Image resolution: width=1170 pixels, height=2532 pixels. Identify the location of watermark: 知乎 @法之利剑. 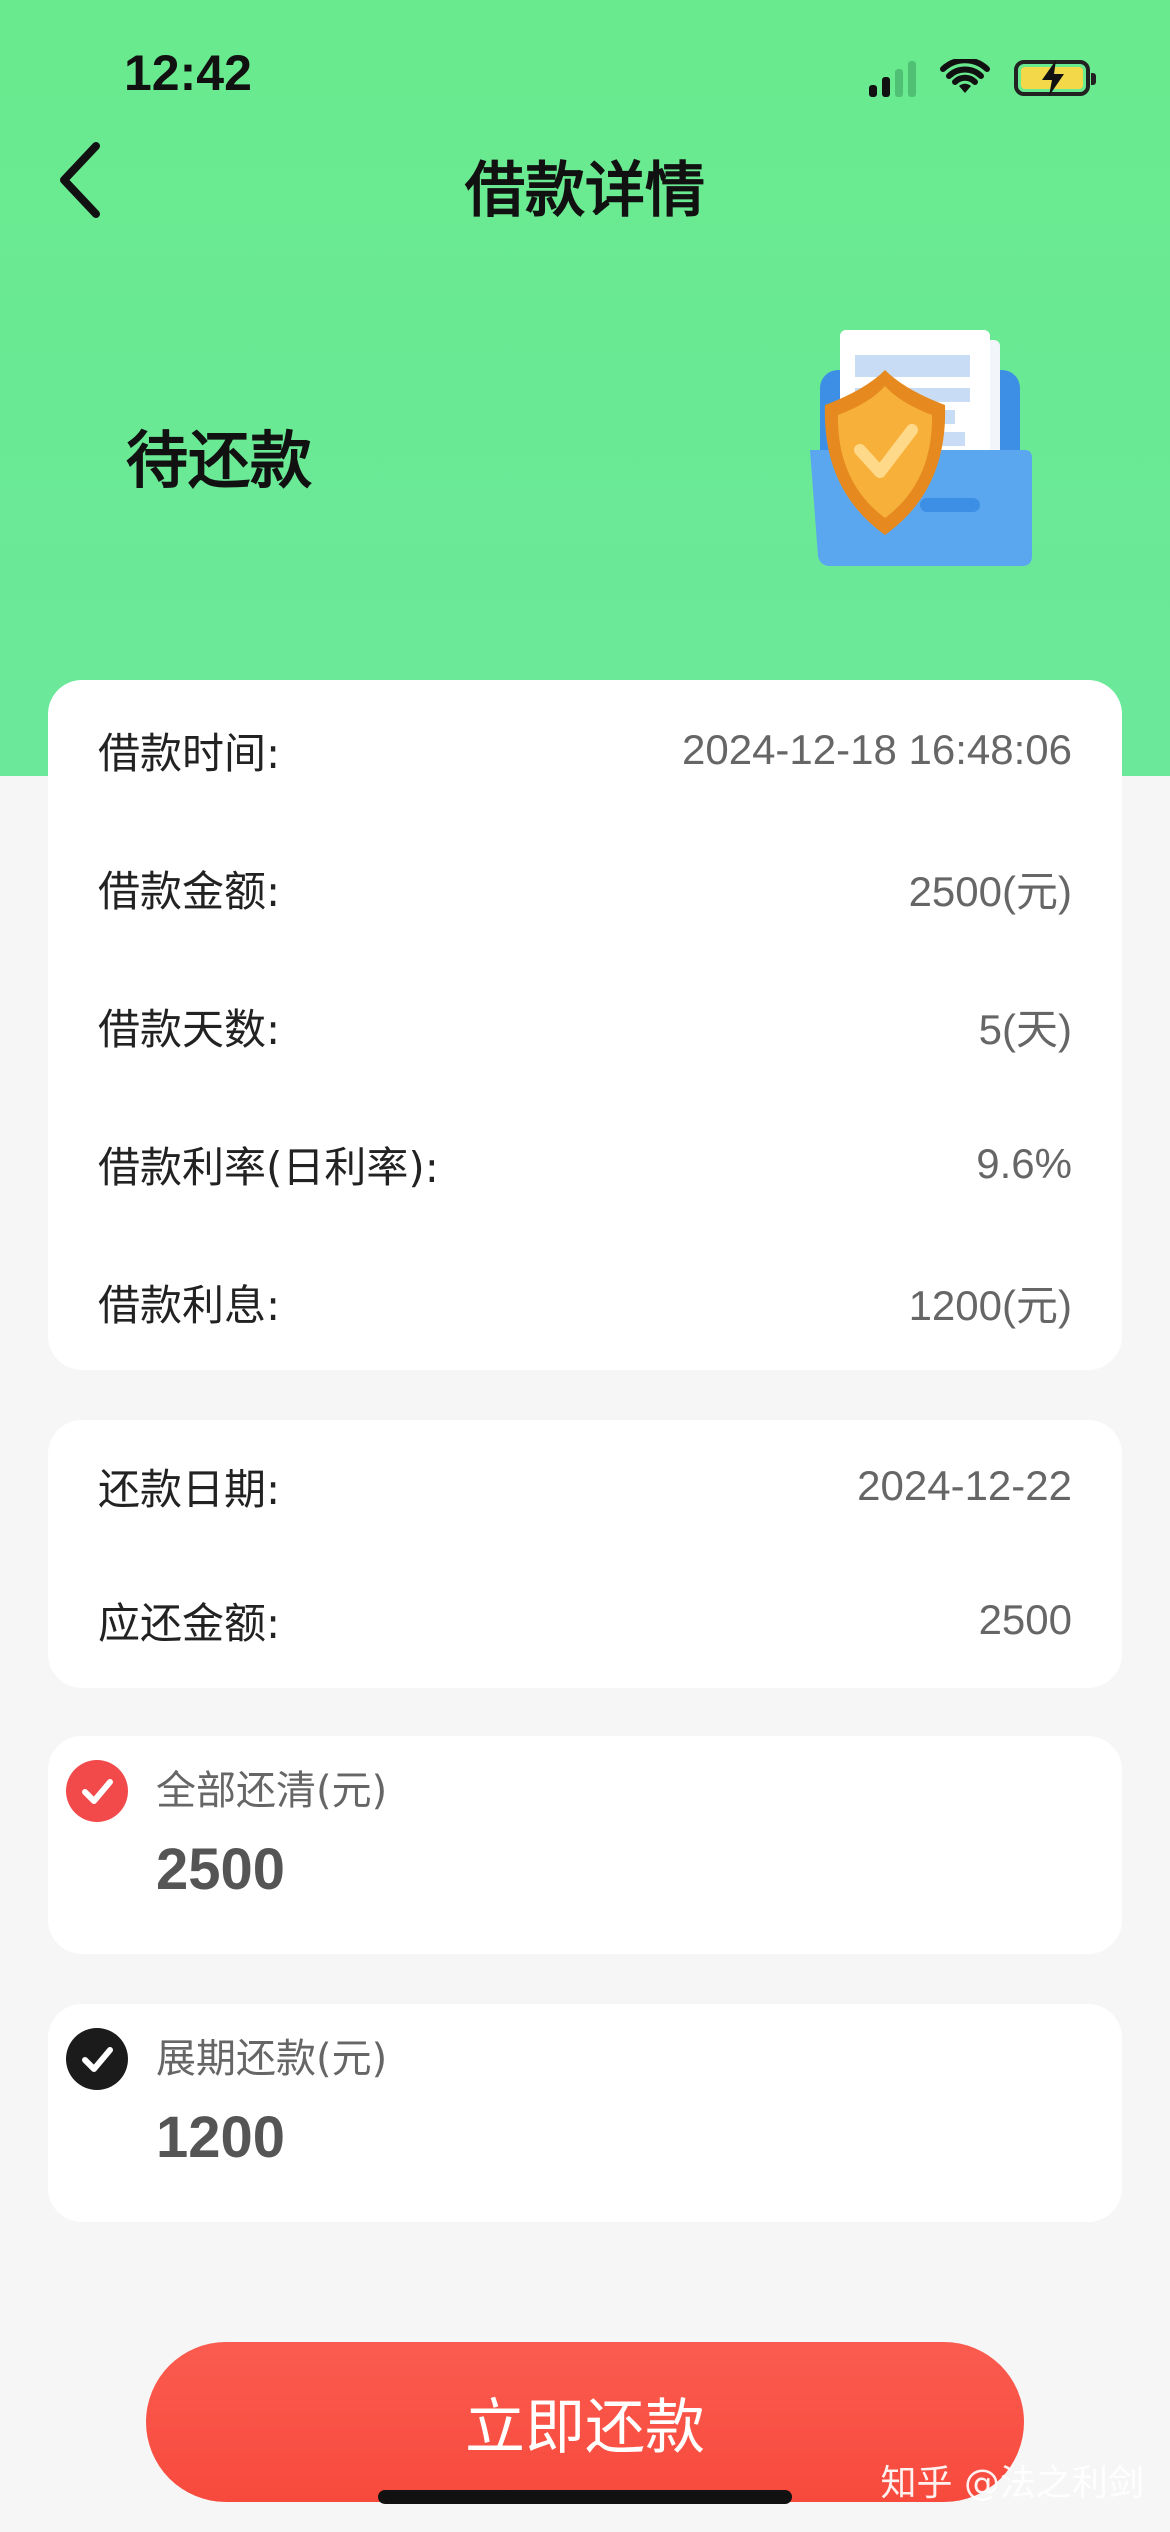
(1012, 2483).